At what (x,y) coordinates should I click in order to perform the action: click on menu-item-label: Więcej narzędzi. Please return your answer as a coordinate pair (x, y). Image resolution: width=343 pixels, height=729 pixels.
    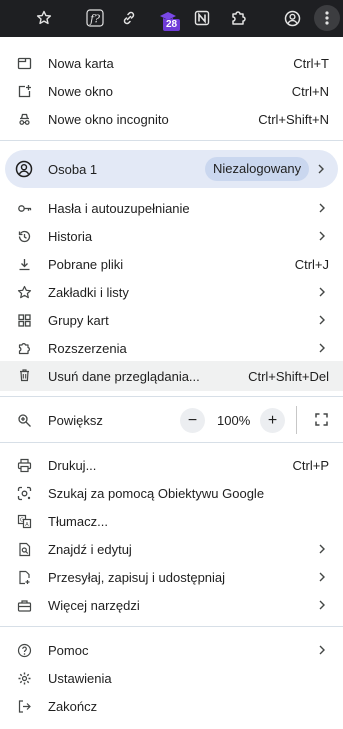
    Looking at the image, I should click on (94, 605).